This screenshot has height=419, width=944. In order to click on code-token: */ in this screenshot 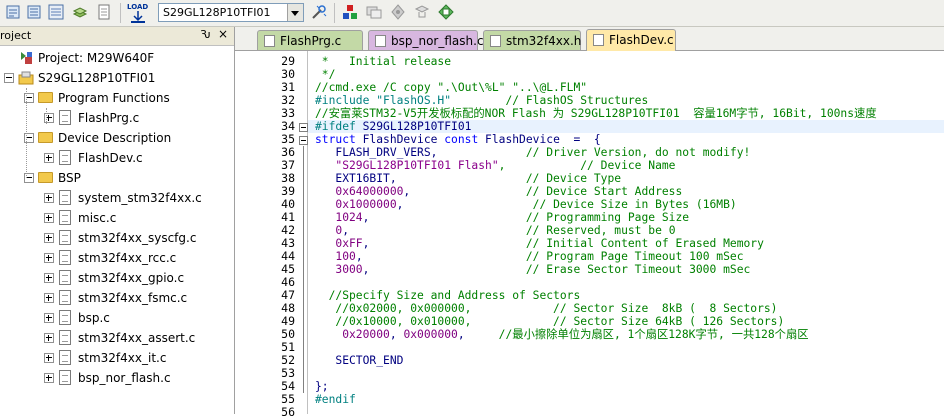, I will do `click(325, 74)`.